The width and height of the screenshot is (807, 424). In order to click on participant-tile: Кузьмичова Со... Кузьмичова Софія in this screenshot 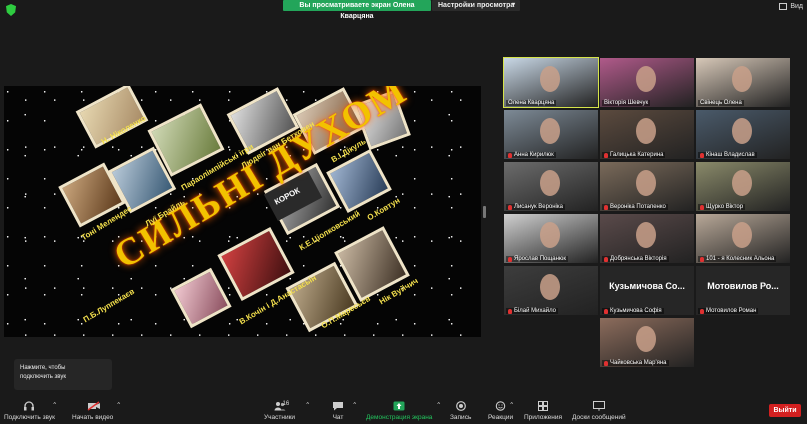, I will do `click(647, 290)`.